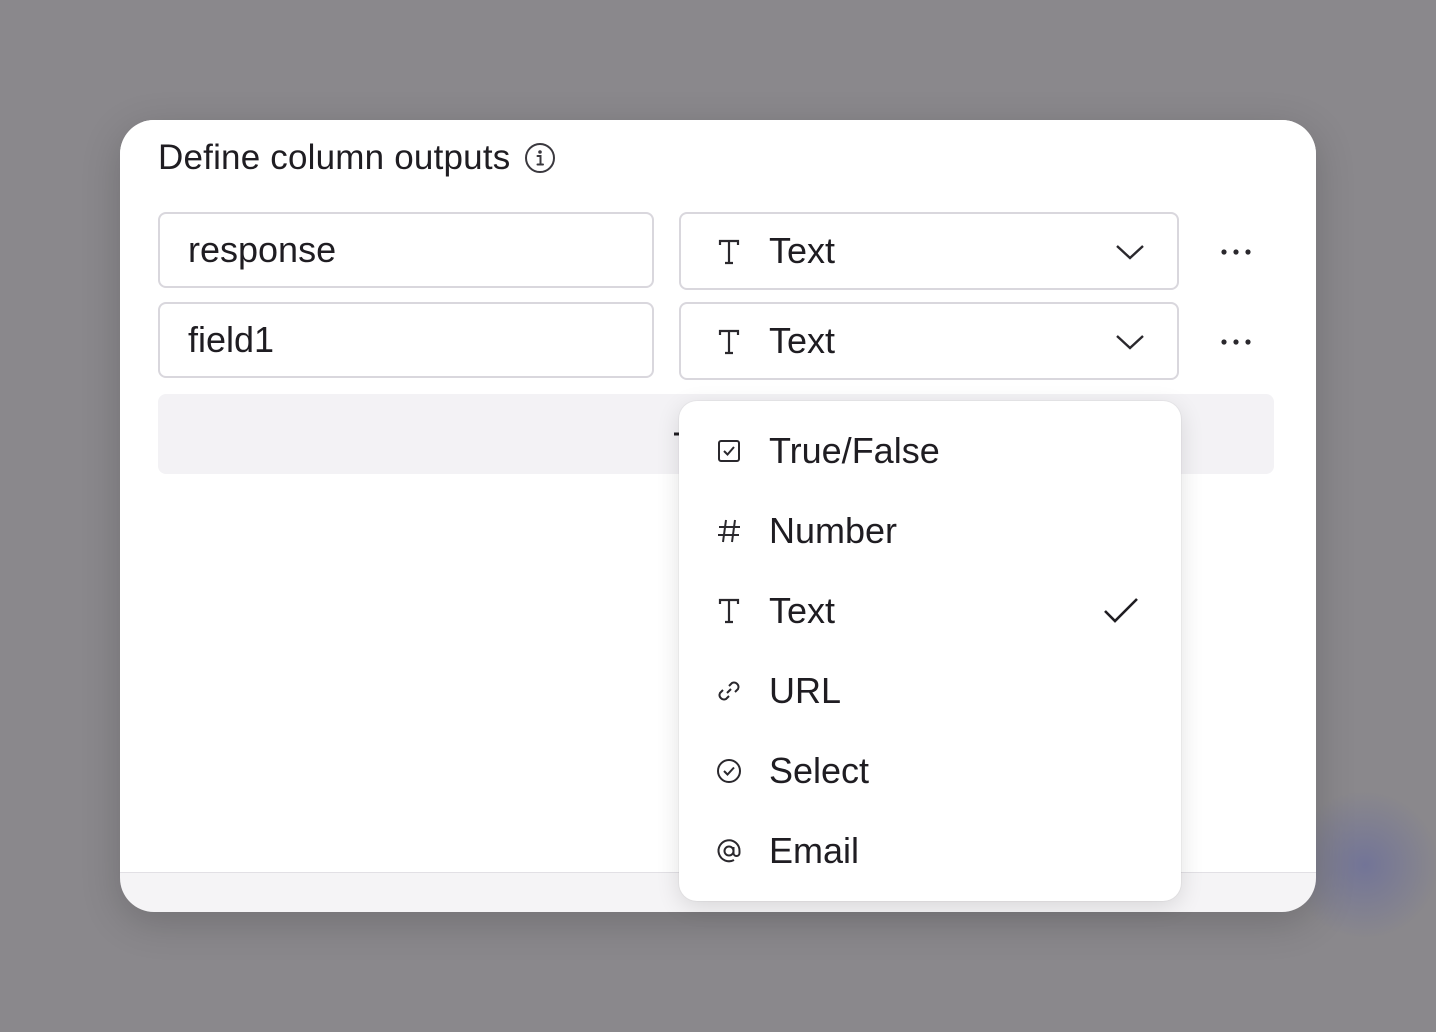 This screenshot has height=1032, width=1436. What do you see at coordinates (729, 531) in the screenshot?
I see `hash-icon` at bounding box center [729, 531].